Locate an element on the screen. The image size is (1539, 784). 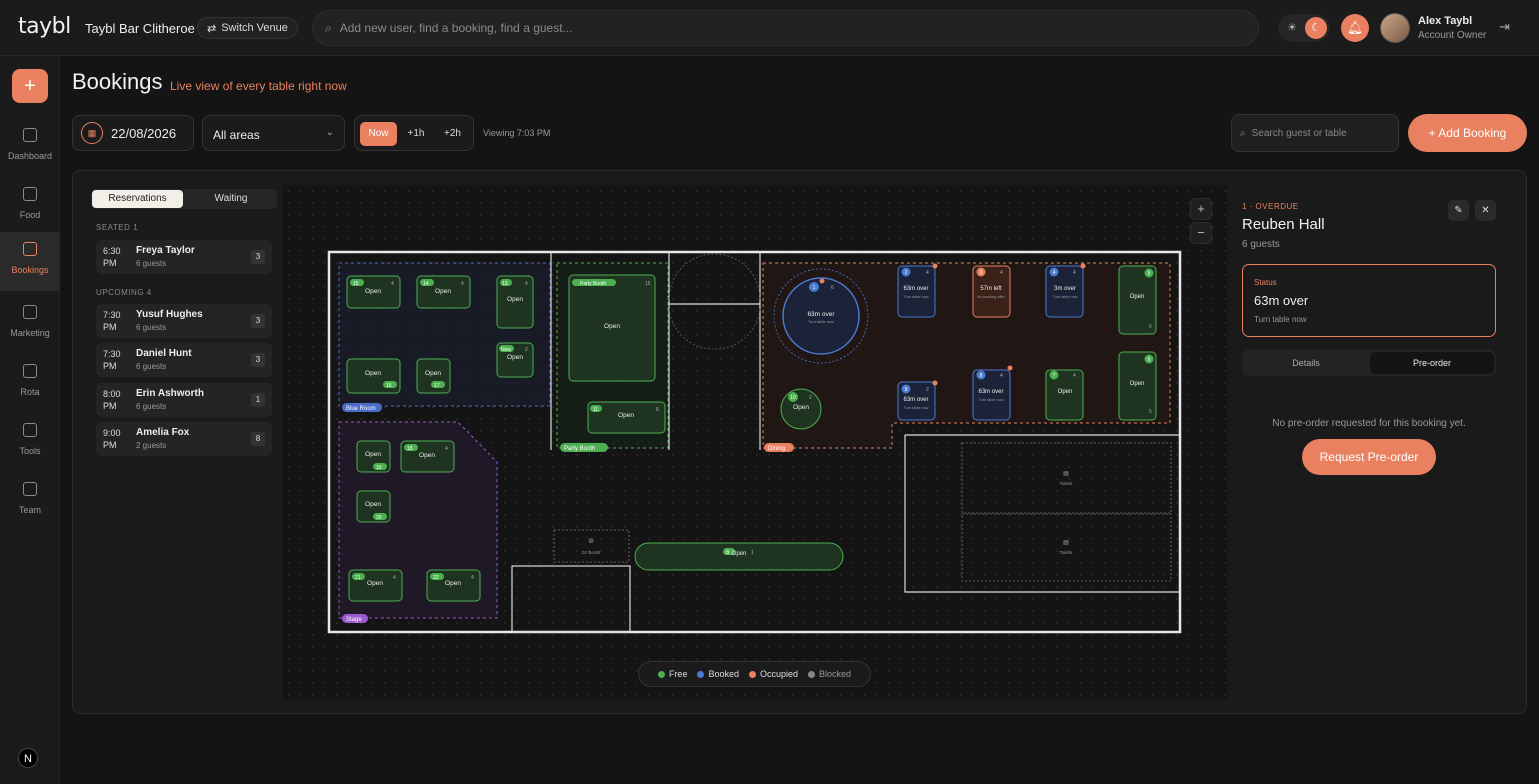
overdue-dot is located at coordinates (822, 281).